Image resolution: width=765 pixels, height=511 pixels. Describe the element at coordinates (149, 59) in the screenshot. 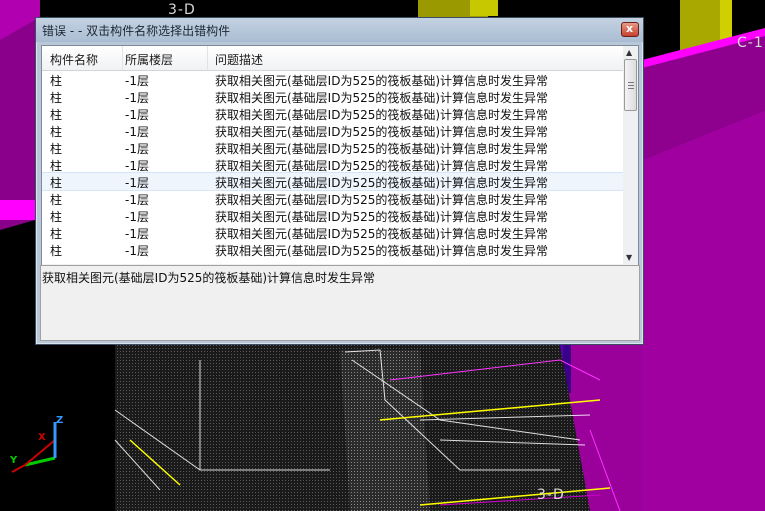

I see `column-header-floor: 所属楼层` at that location.